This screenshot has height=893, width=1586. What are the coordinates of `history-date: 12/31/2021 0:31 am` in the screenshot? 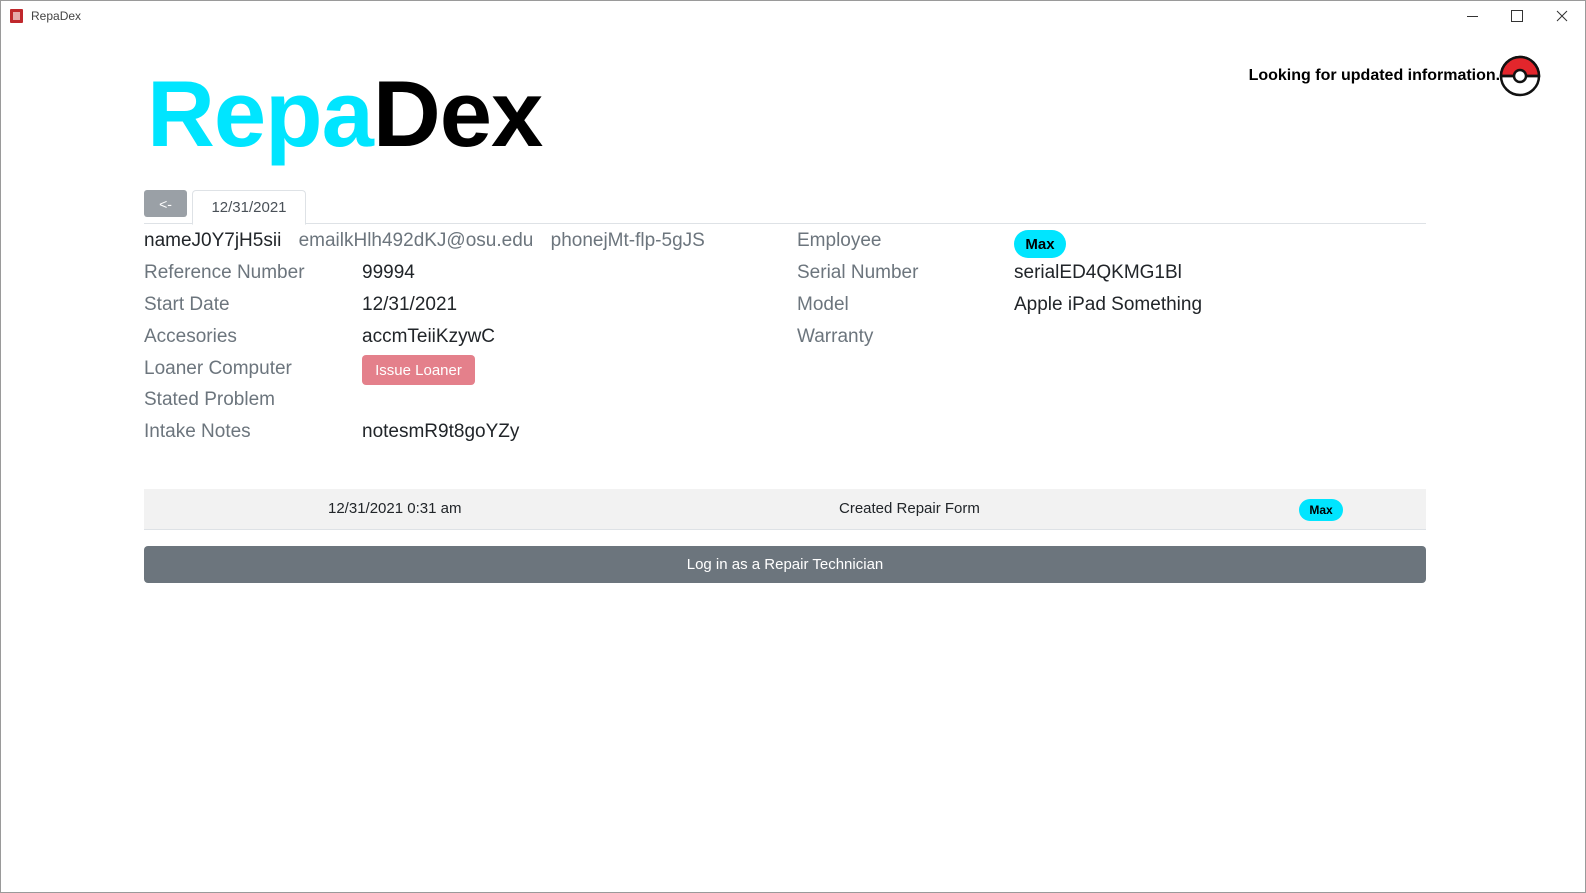 It's located at (395, 508).